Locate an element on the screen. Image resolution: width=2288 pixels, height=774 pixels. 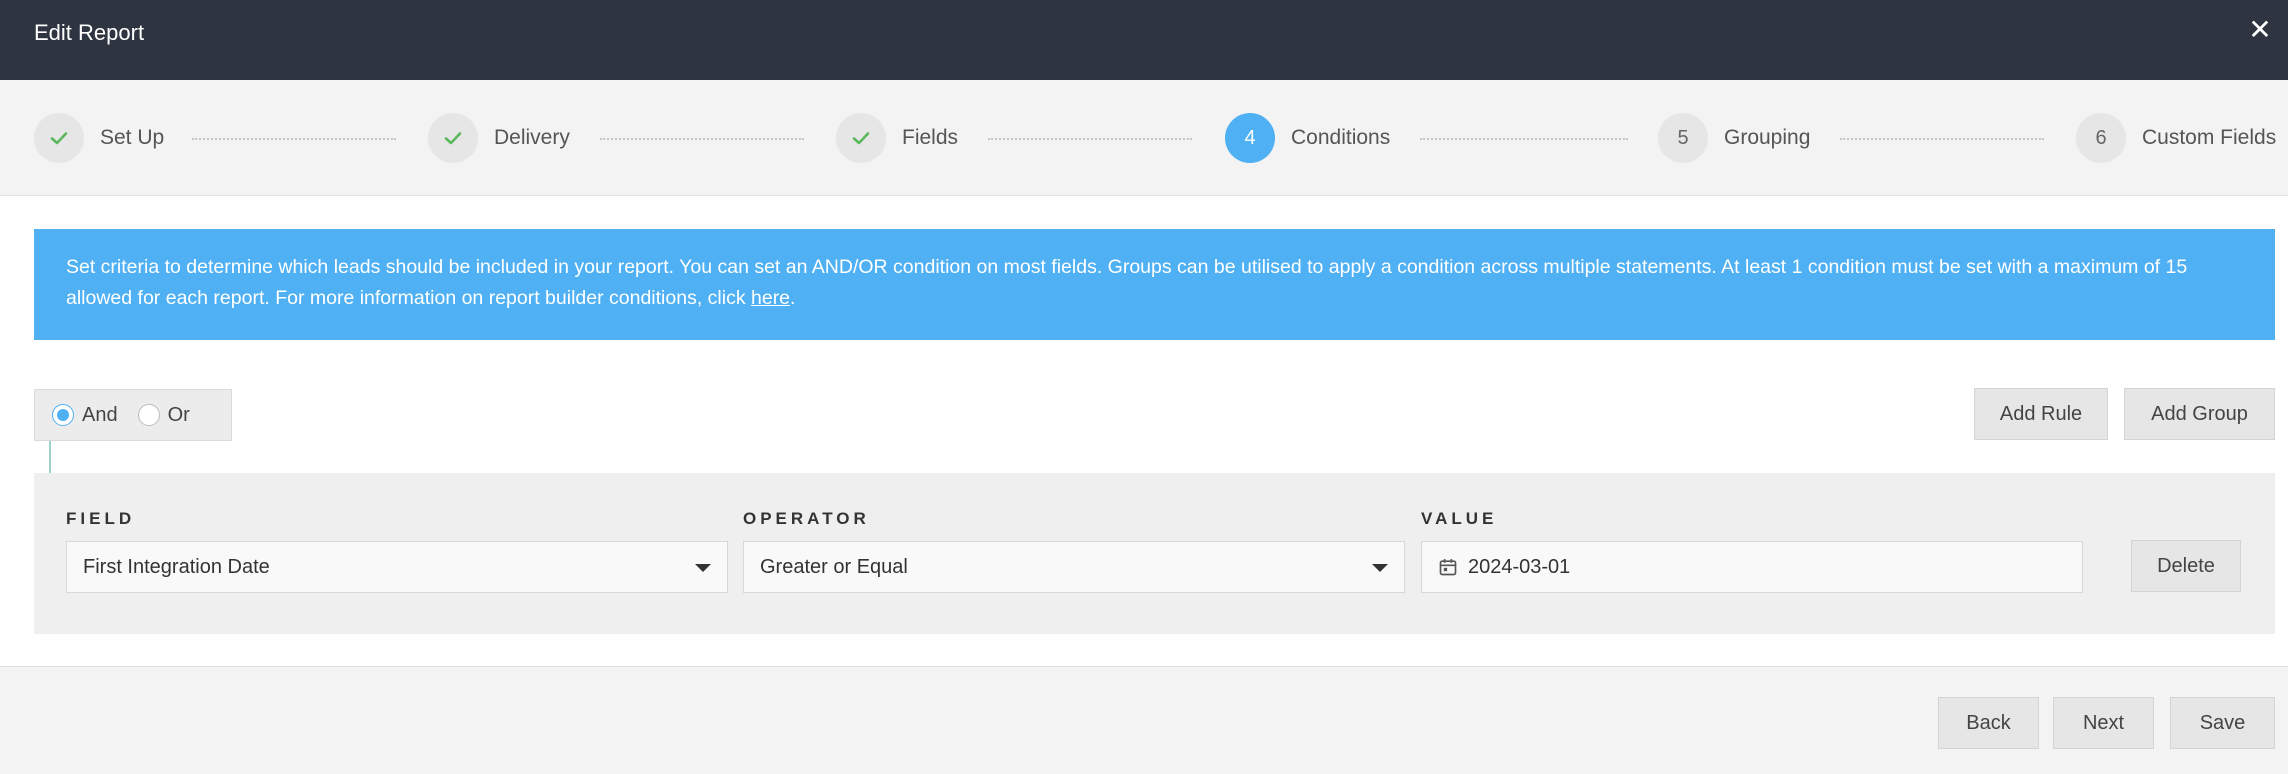
info-text-end: . is located at coordinates (793, 298).